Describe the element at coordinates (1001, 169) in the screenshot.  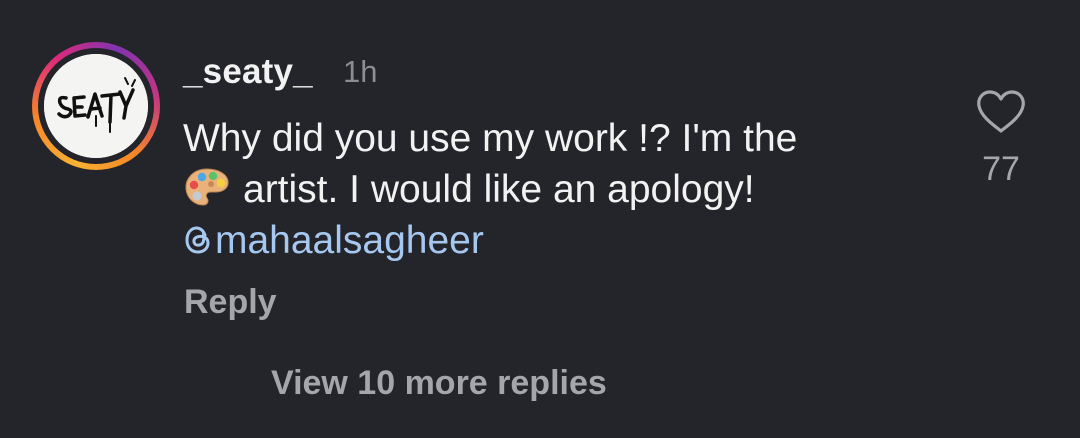
I see `like-count: 77` at that location.